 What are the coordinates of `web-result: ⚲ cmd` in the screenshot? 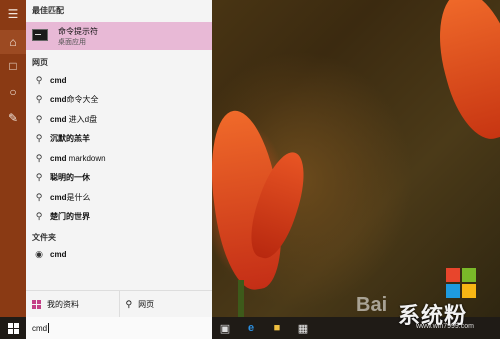 It's located at (119, 80).